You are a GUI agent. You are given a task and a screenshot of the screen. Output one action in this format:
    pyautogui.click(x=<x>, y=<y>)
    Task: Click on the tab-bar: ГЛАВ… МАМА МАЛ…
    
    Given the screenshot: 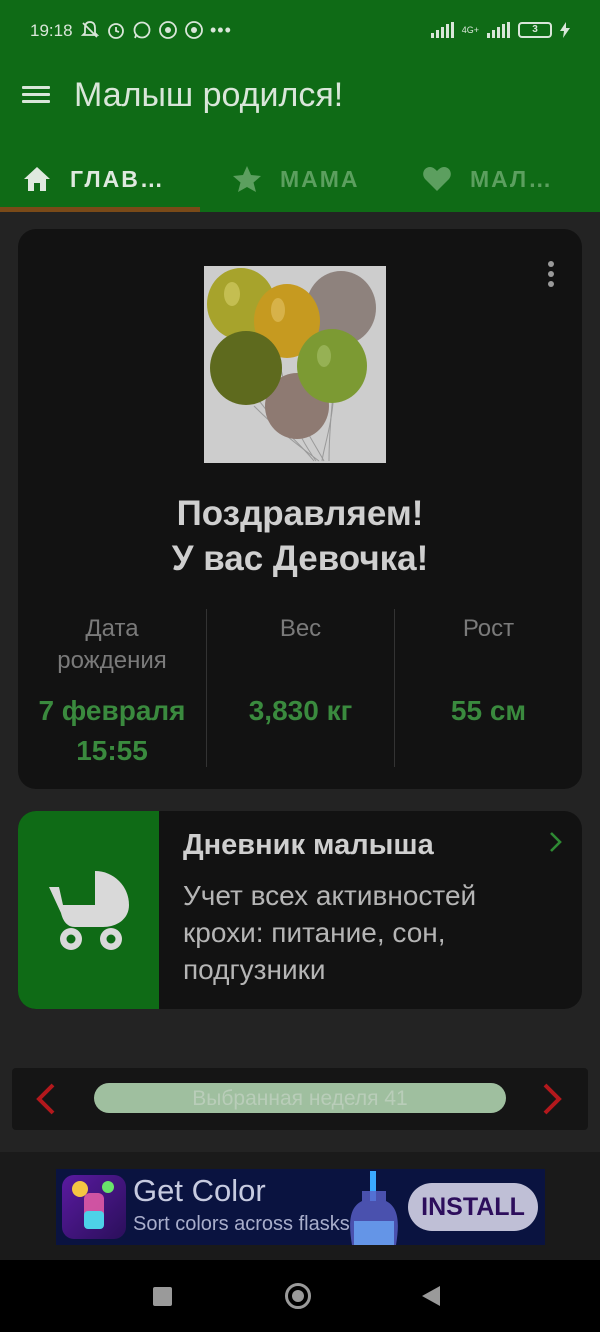 What is the action you would take?
    pyautogui.click(x=300, y=179)
    